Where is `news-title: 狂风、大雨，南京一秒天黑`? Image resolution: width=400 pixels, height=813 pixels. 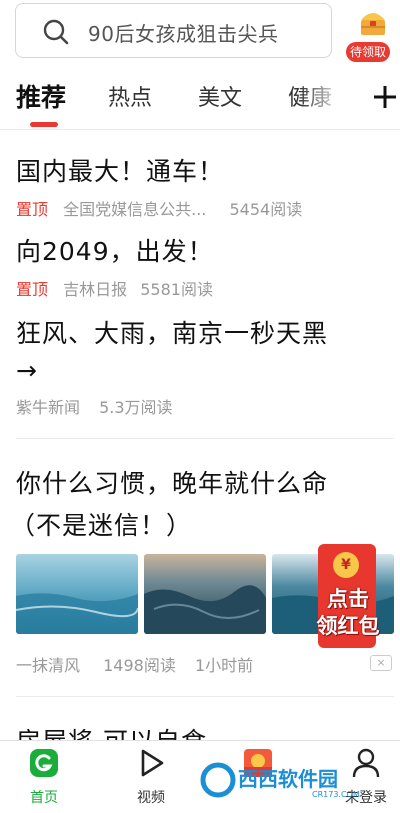 news-title: 狂风、大雨，南京一秒天黑 is located at coordinates (172, 332).